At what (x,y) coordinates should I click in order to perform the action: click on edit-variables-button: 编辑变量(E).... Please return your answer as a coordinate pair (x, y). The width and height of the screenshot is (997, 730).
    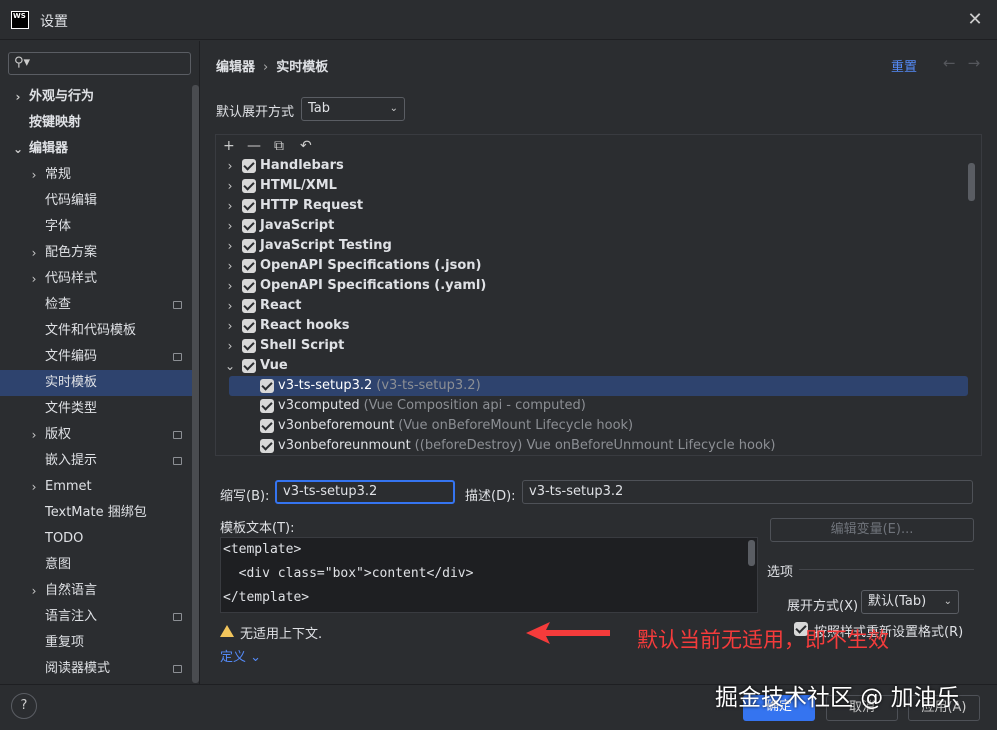
    Looking at the image, I should click on (872, 530).